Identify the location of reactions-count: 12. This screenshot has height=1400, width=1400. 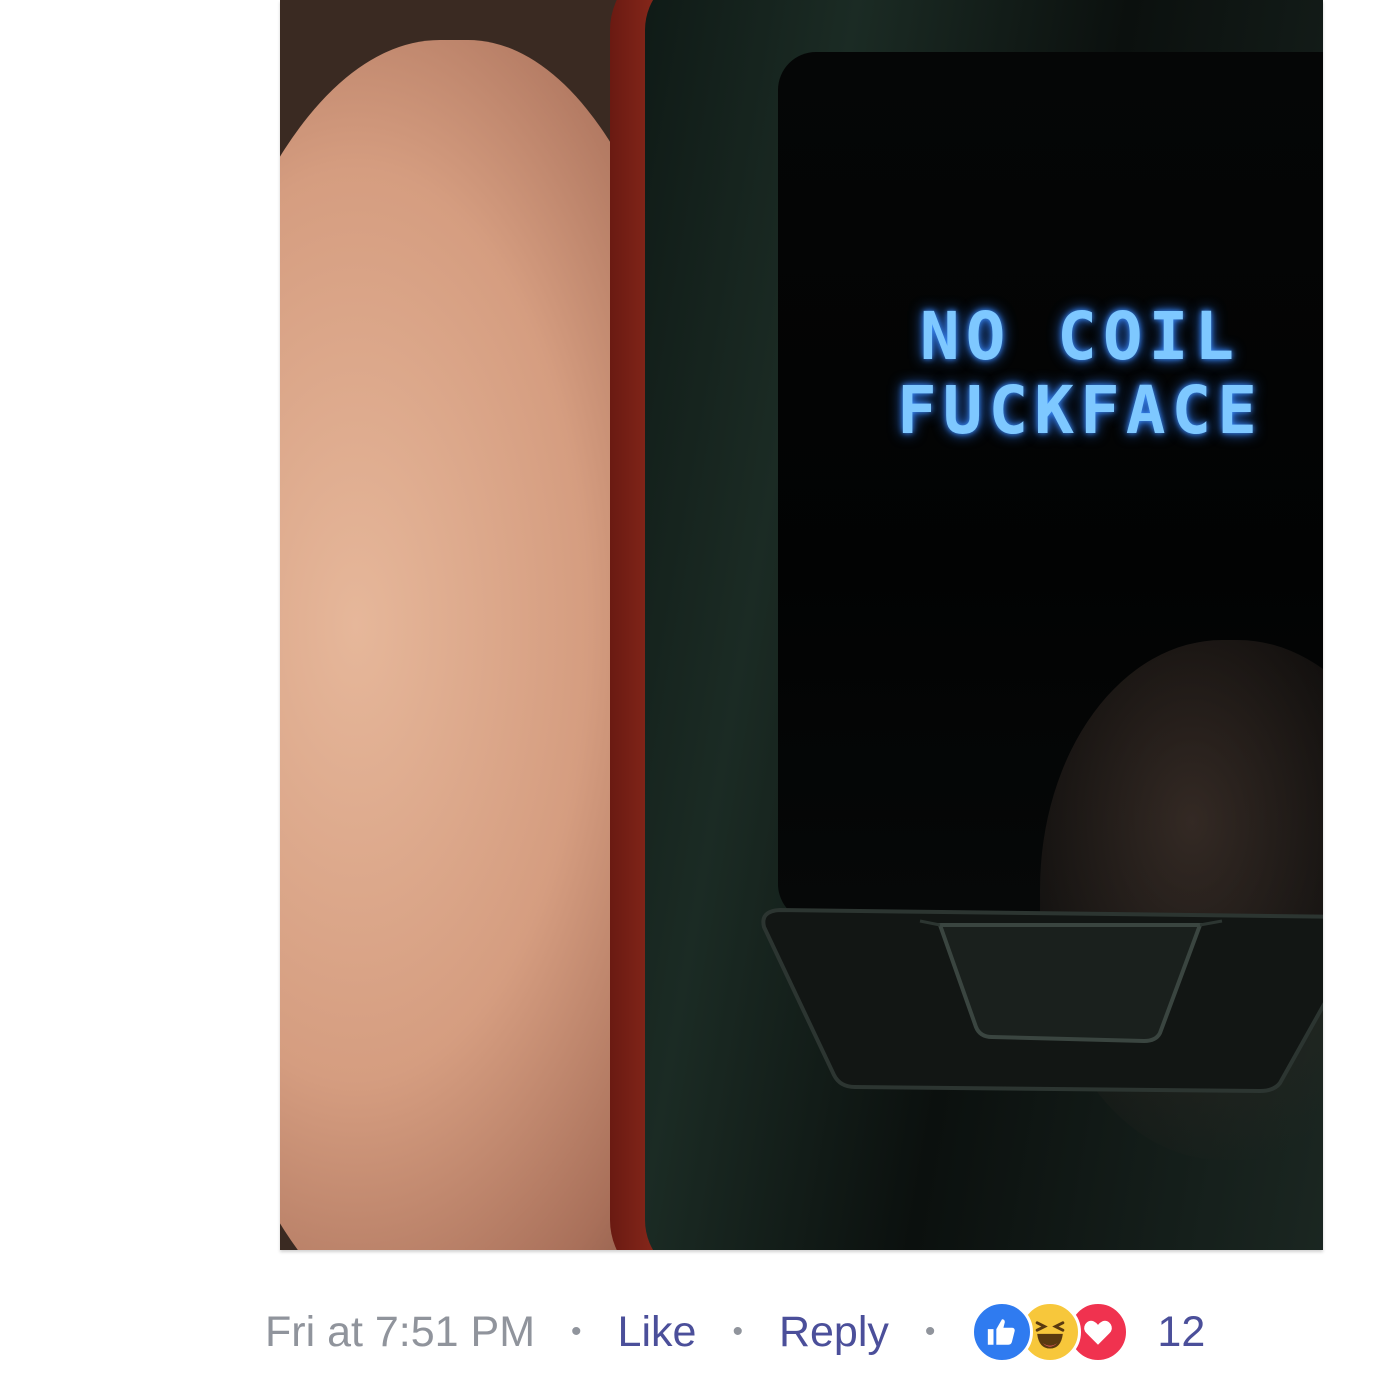
(1181, 1332).